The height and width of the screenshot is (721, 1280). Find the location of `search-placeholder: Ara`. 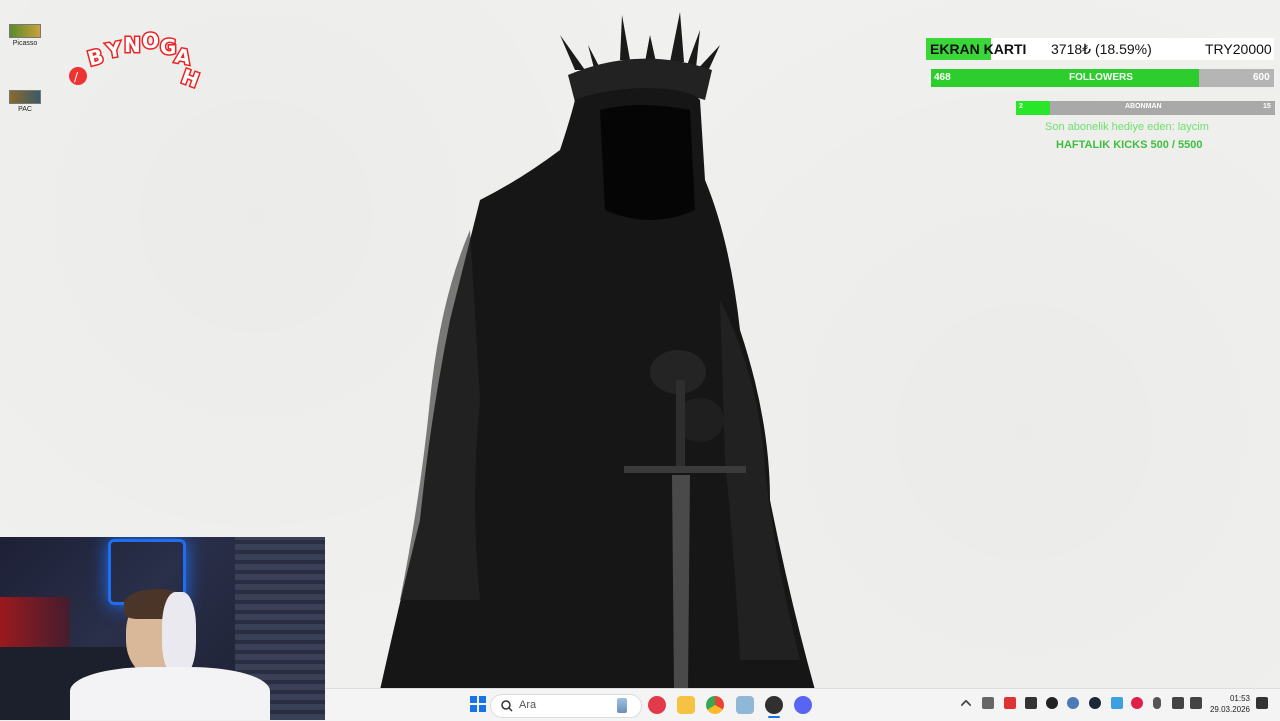

search-placeholder: Ara is located at coordinates (528, 705).